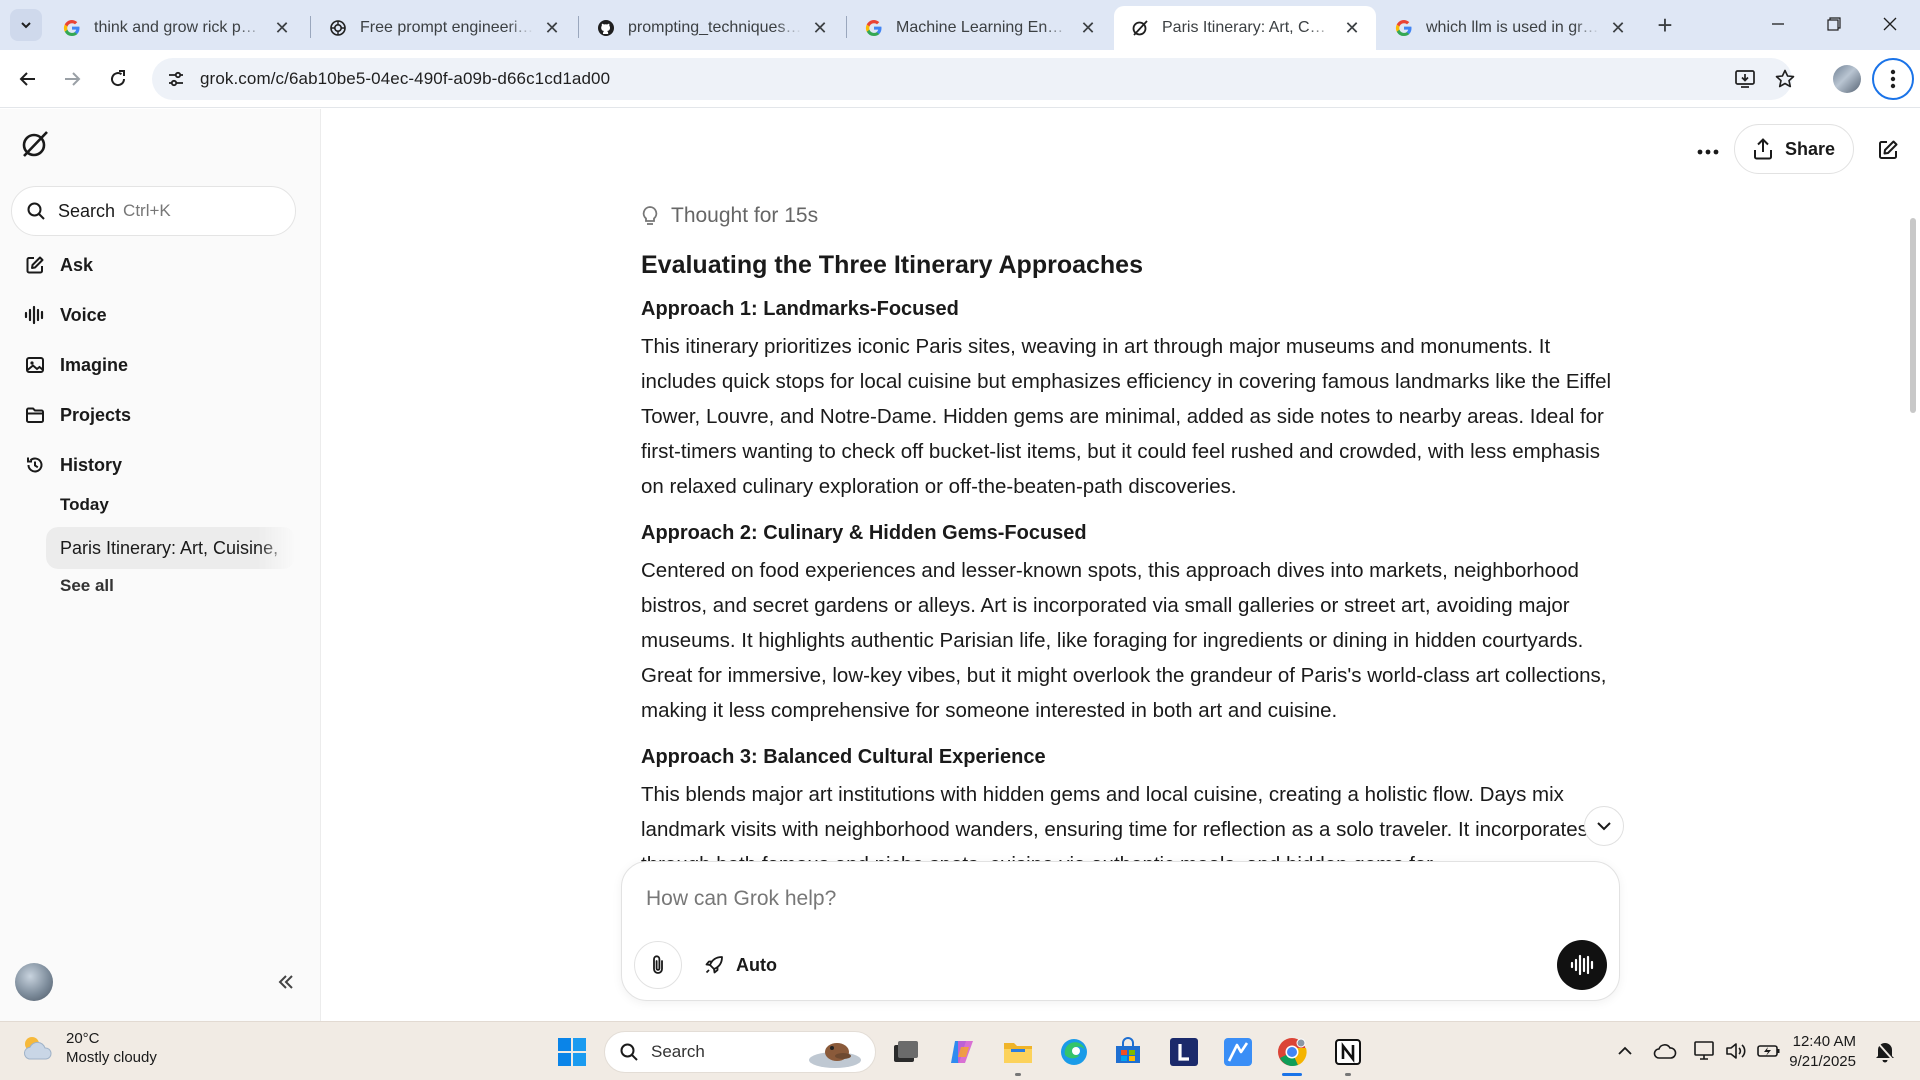  What do you see at coordinates (1131, 216) in the screenshot?
I see `thought-indicator: Thought for 15s` at bounding box center [1131, 216].